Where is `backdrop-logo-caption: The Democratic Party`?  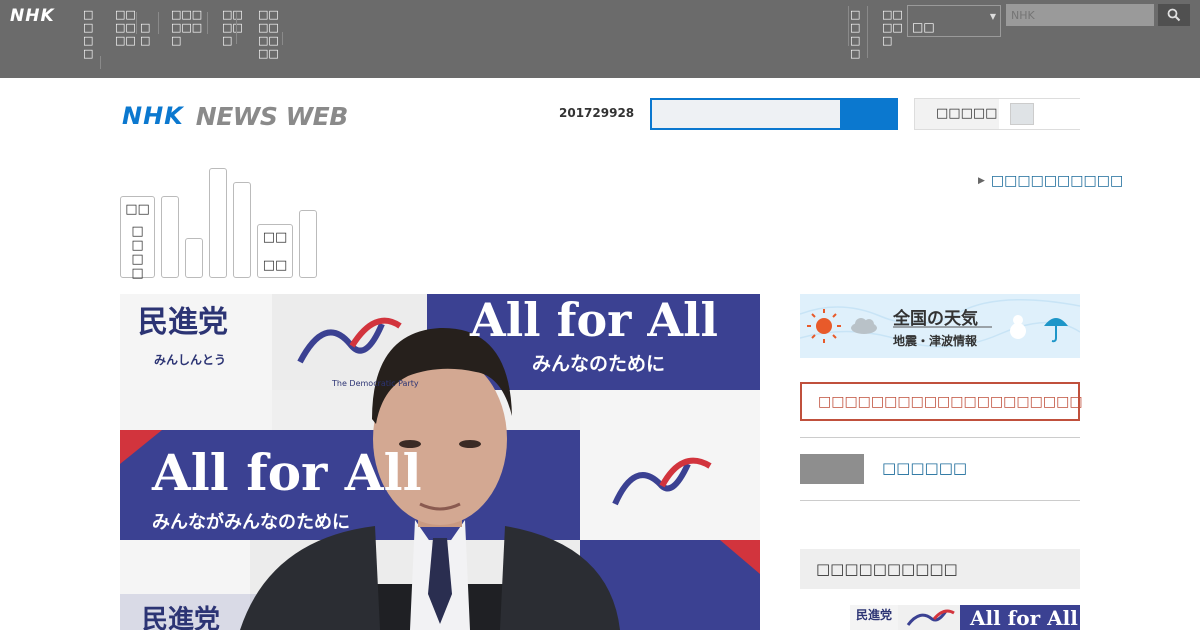 backdrop-logo-caption: The Democratic Party is located at coordinates (375, 383).